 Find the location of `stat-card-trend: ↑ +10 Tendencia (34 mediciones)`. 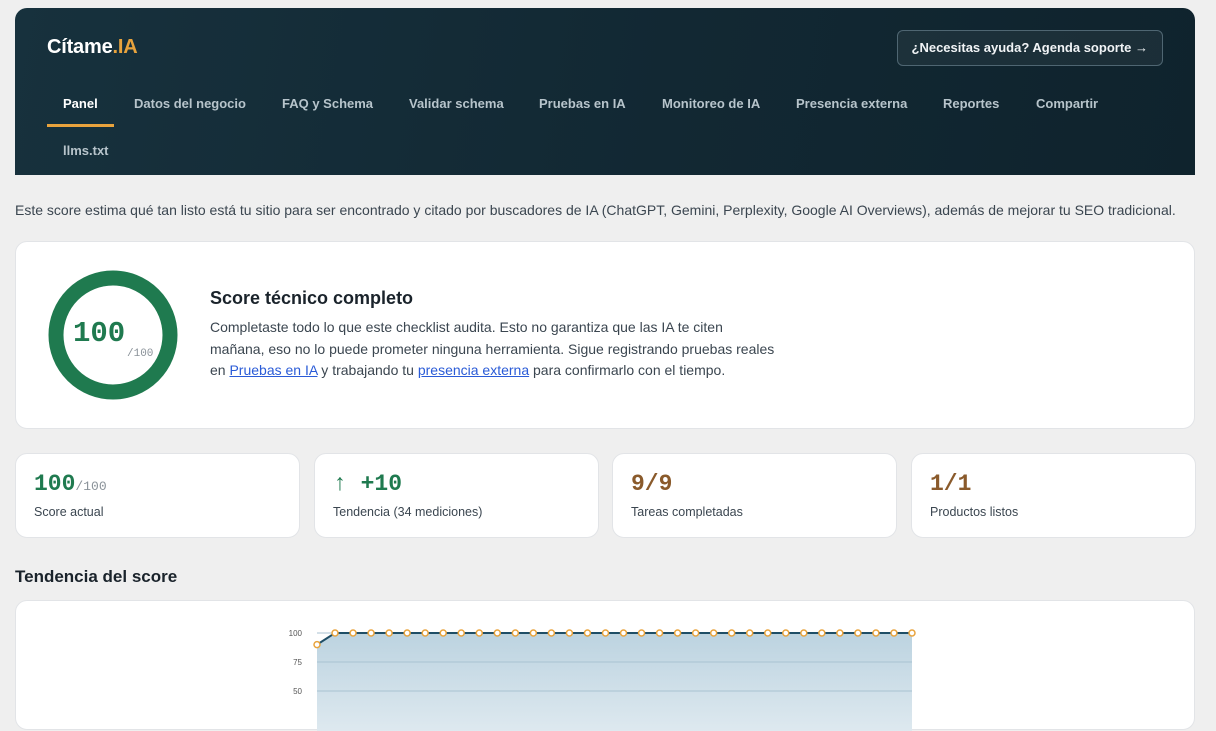

stat-card-trend: ↑ +10 Tendencia (34 mediciones) is located at coordinates (456, 495).